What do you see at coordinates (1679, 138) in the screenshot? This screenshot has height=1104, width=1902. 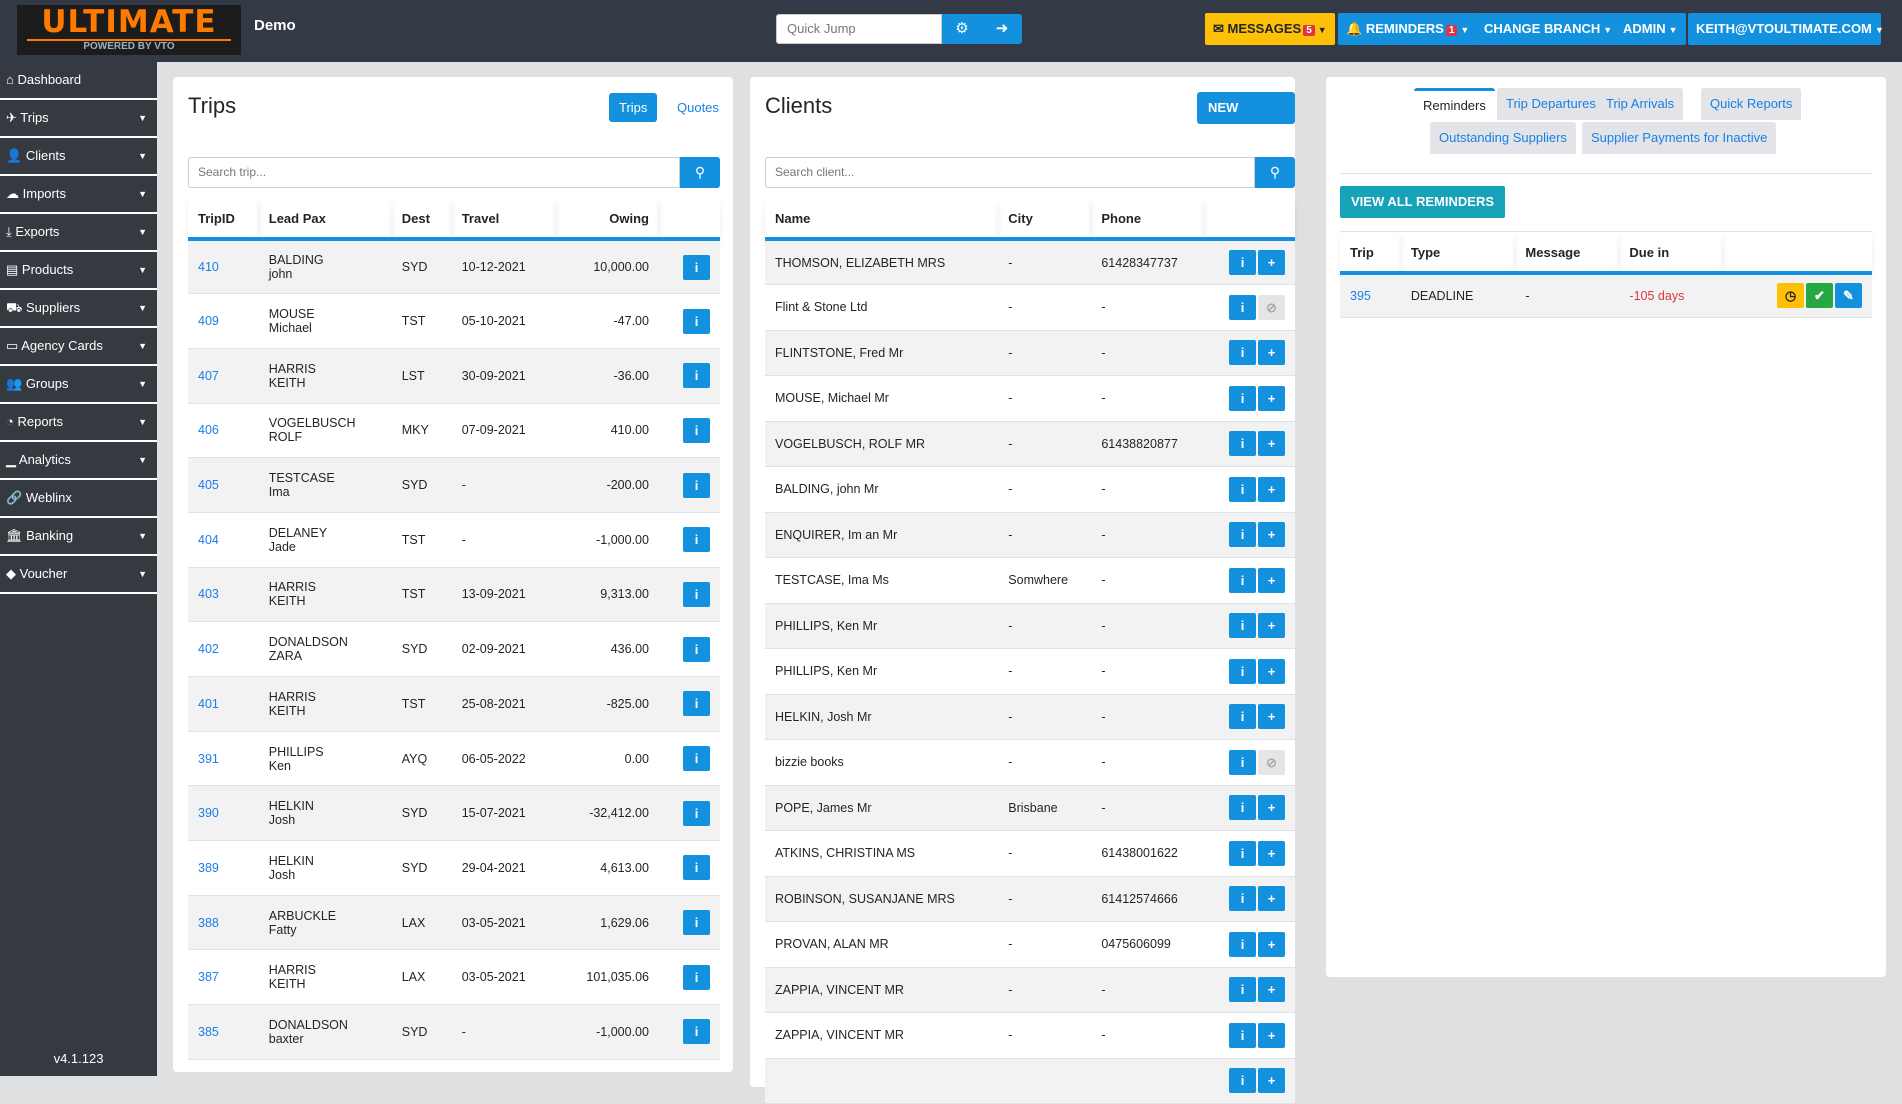 I see `tab-supplier-payments-for-inactive: Supplier Payments for Inactive` at bounding box center [1679, 138].